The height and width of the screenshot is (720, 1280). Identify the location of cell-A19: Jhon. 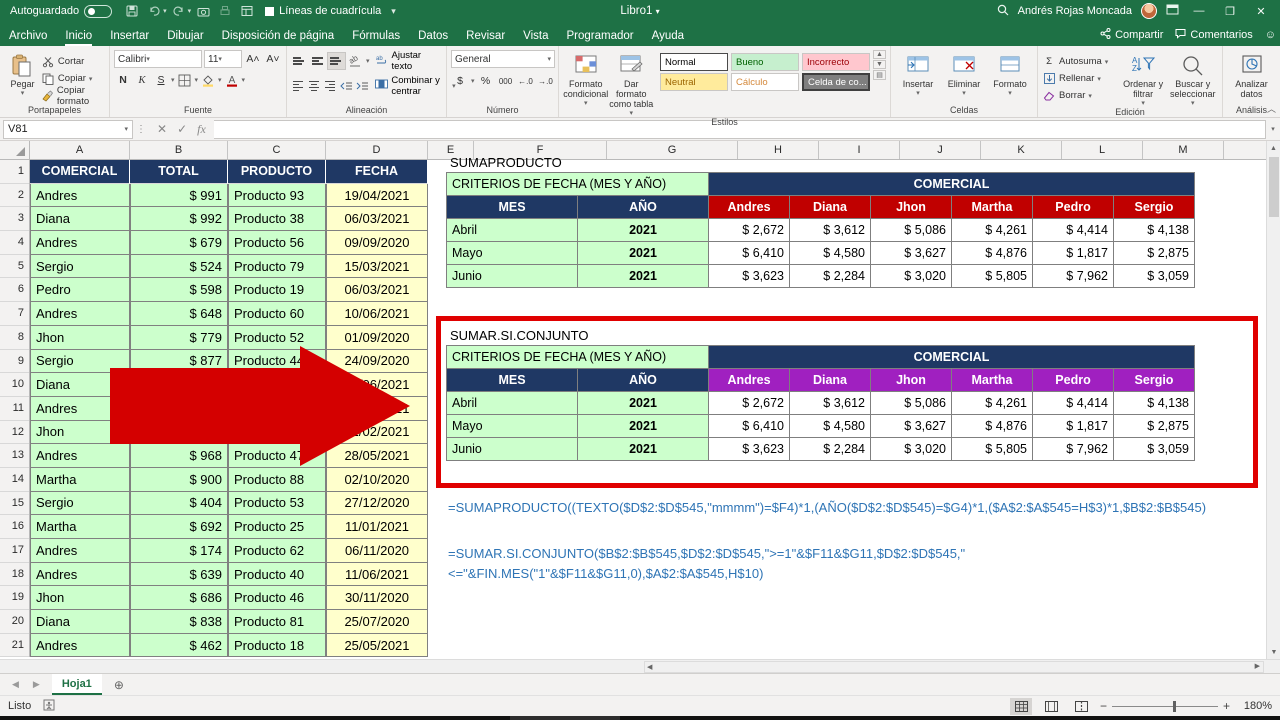
(80, 598).